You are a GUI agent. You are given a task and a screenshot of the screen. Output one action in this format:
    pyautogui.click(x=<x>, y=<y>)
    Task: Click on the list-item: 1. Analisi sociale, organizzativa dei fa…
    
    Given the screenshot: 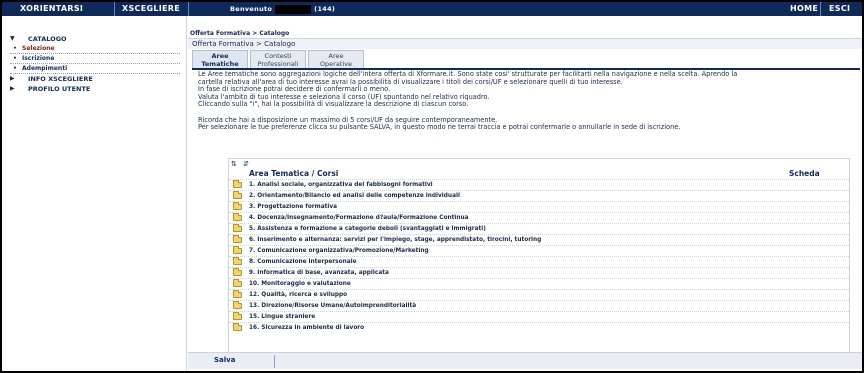 What is the action you would take?
    pyautogui.click(x=539, y=184)
    